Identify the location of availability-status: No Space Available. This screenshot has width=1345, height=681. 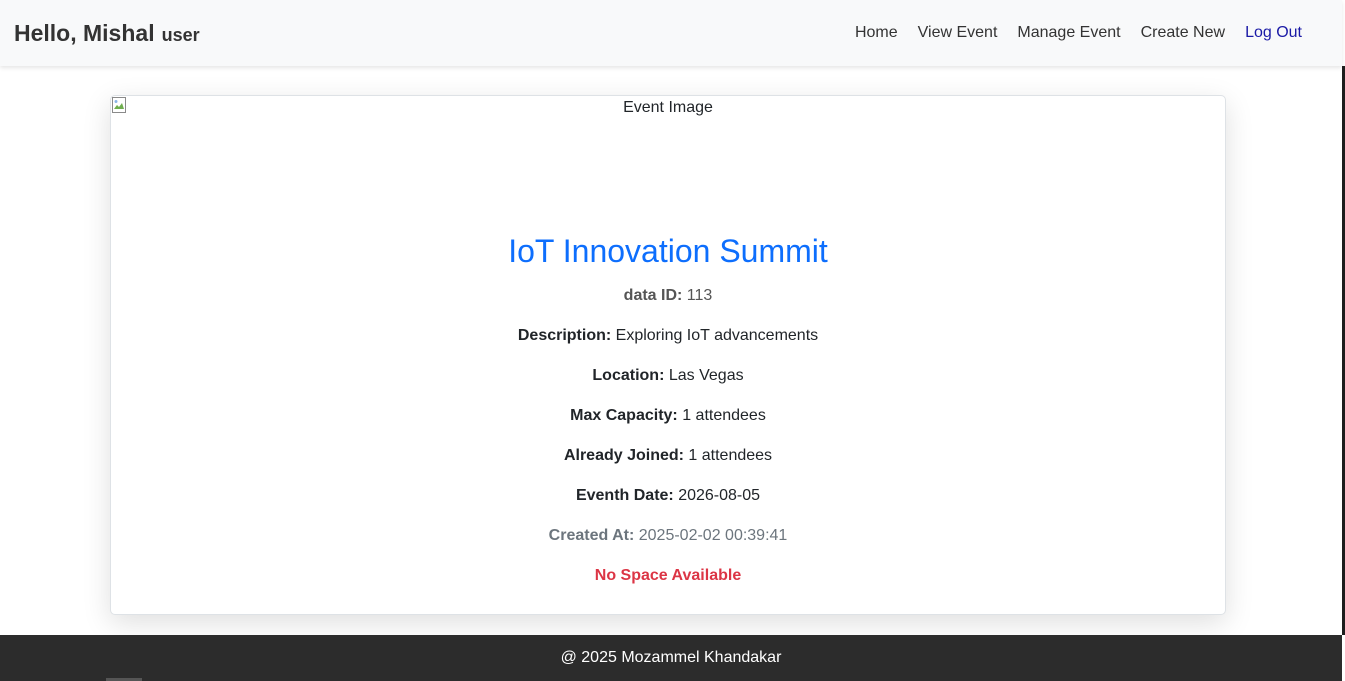
(668, 575).